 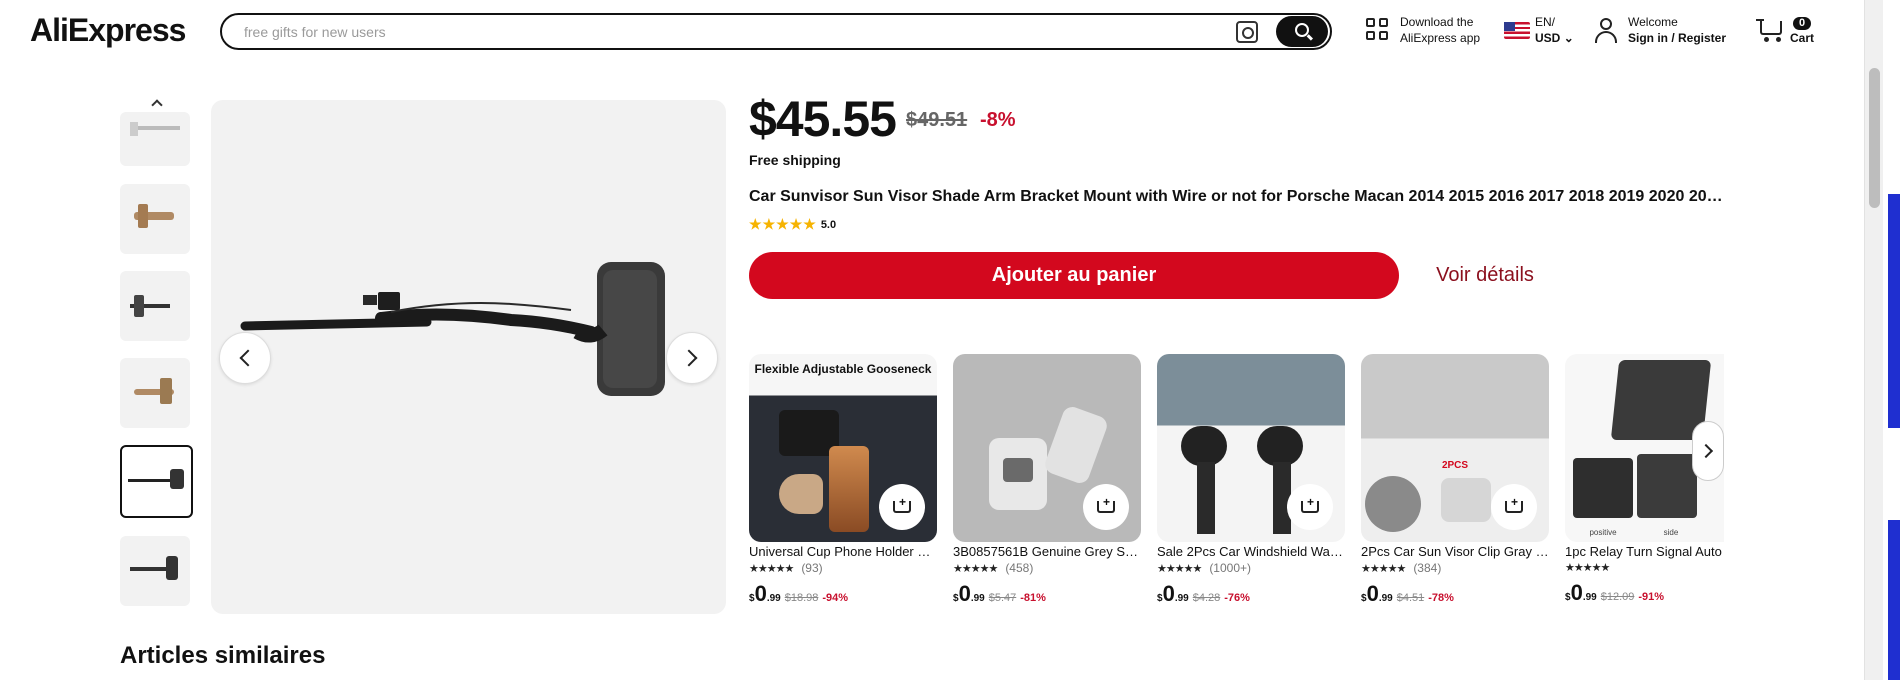 What do you see at coordinates (108, 30) in the screenshot?
I see `aliexpress-logo: AliExpress` at bounding box center [108, 30].